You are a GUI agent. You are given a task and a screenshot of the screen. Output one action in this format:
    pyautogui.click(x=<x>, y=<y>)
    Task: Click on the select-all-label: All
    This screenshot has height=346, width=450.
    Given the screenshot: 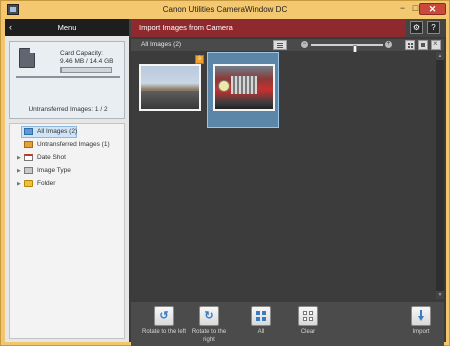 What is the action you would take?
    pyautogui.click(x=261, y=332)
    